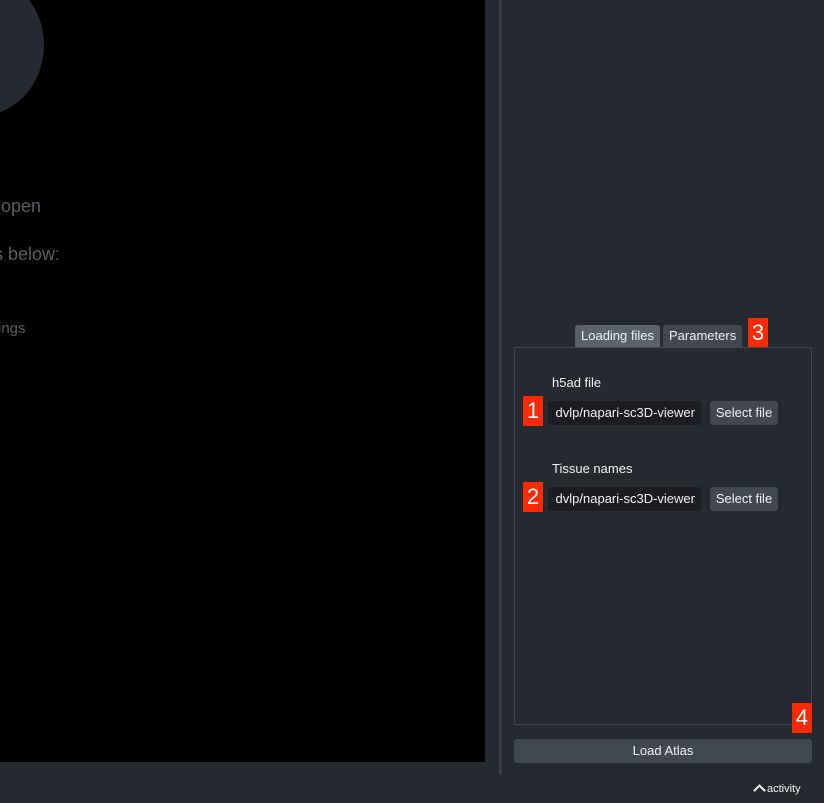 Image resolution: width=824 pixels, height=803 pixels. Describe the element at coordinates (624, 499) in the screenshot. I see `tissue-names-input: dvlp/napari-sc3D-viewer` at that location.